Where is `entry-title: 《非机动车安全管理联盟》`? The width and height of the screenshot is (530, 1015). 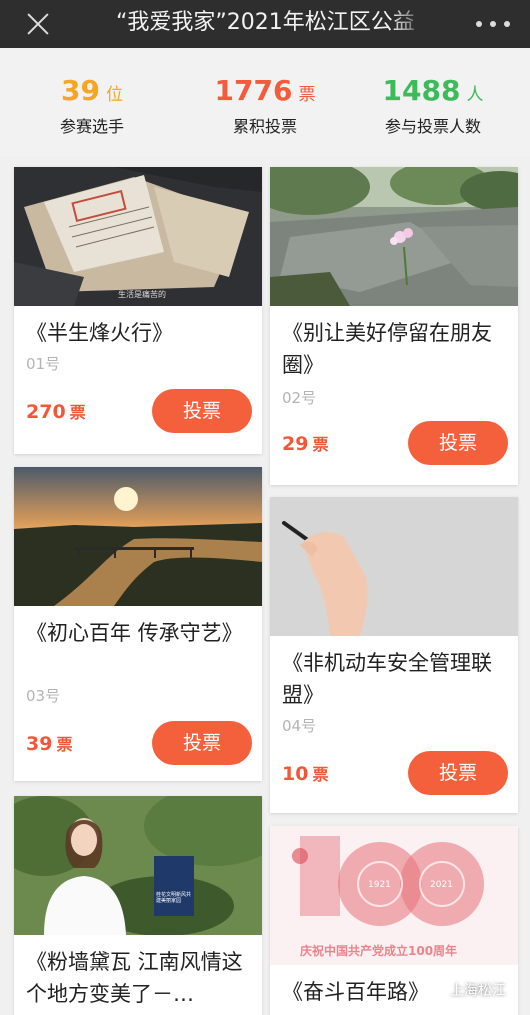 entry-title: 《非机动车安全管理联盟》 is located at coordinates (387, 679).